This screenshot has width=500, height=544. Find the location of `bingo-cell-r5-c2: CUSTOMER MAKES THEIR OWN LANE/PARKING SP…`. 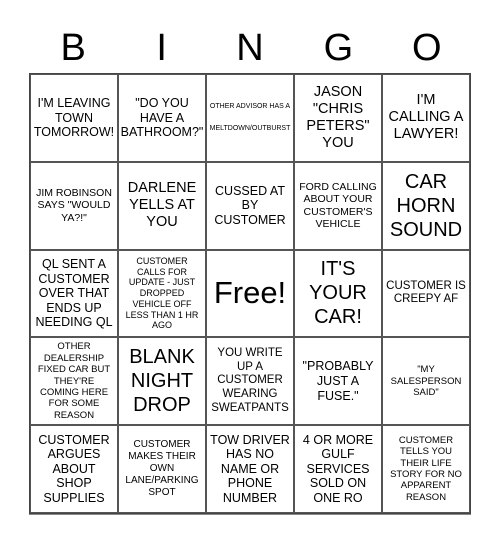

bingo-cell-r5-c2: CUSTOMER MAKES THEIR OWN LANE/PARKING SP… is located at coordinates (162, 469).